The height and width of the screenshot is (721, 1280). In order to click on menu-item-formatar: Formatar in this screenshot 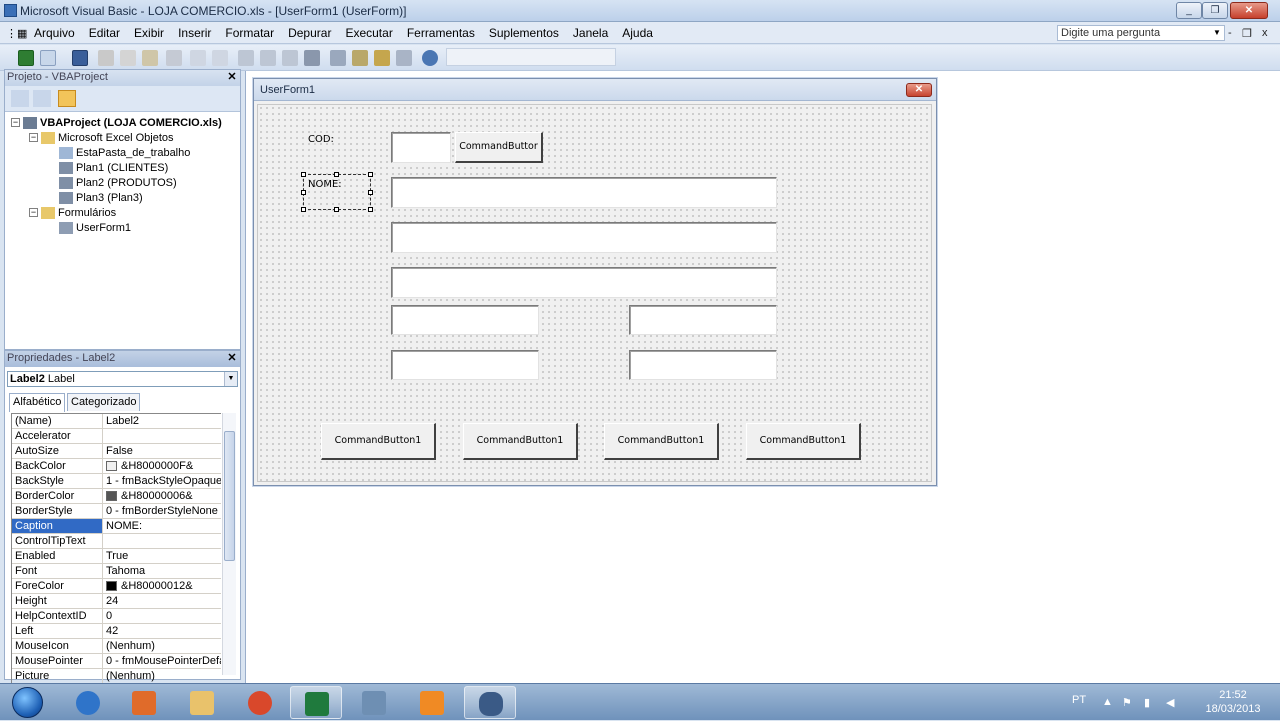, I will do `click(249, 33)`.